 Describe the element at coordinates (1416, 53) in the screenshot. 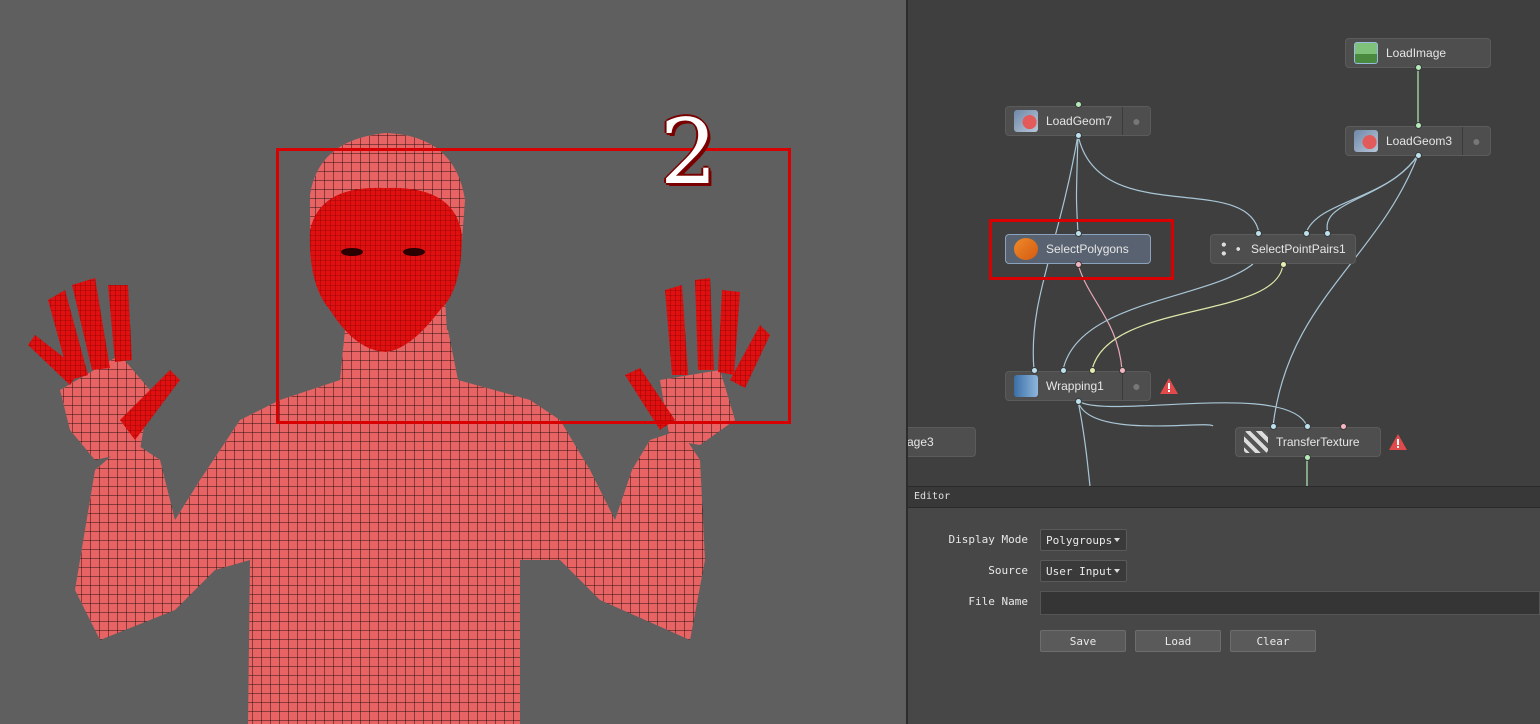

I see `node-label: LoadImage` at that location.